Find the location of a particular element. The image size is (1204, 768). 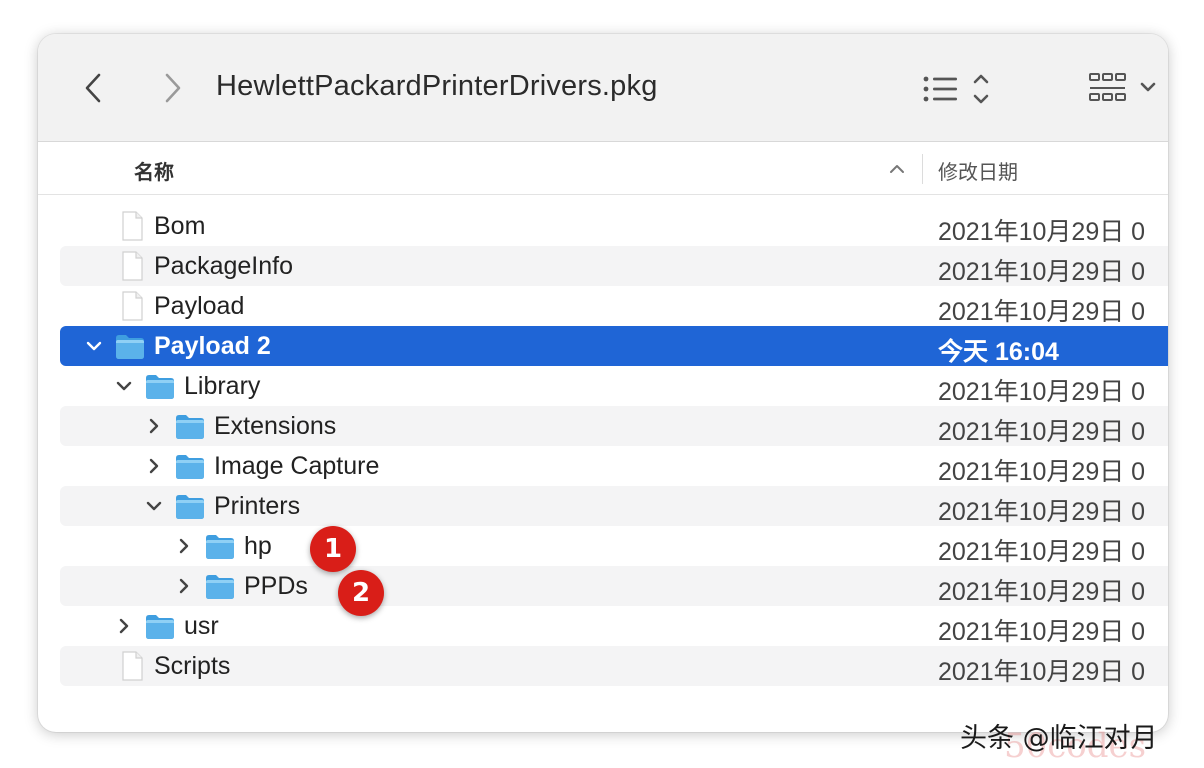

back-button is located at coordinates (94, 88).